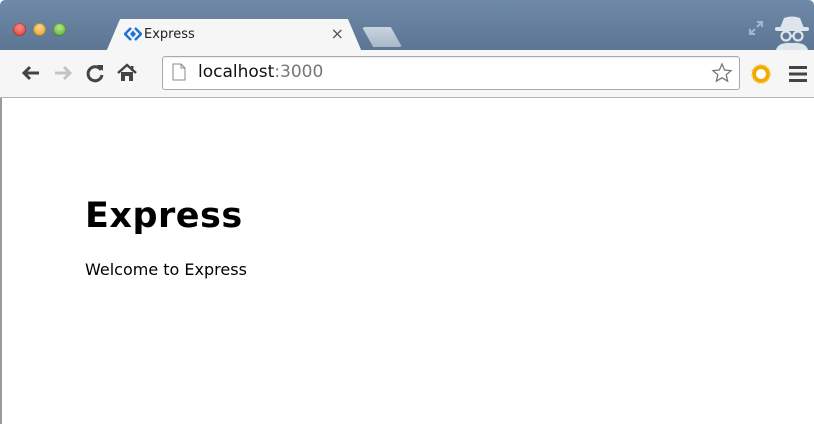  I want to click on star-icon, so click(722, 73).